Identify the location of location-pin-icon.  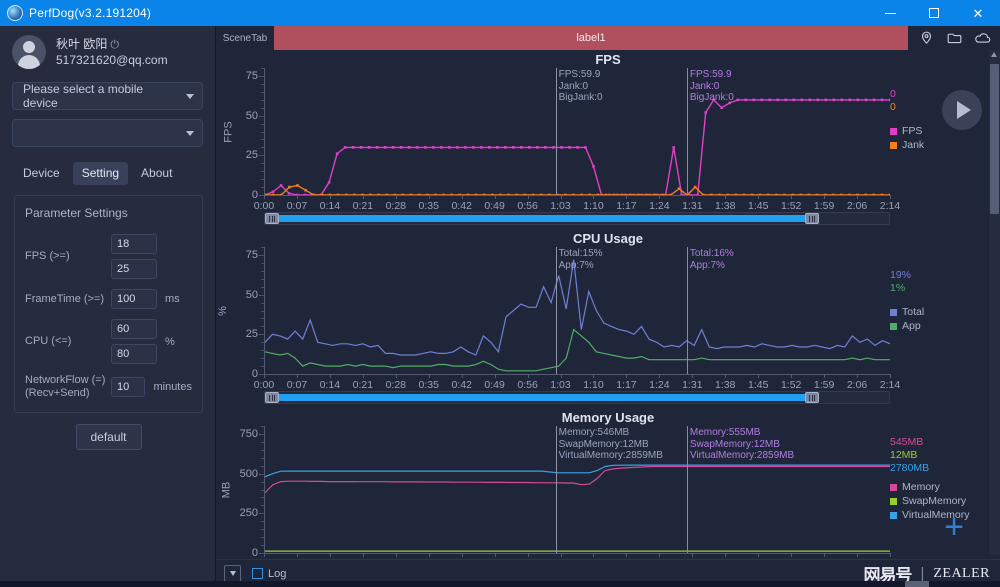
(926, 38).